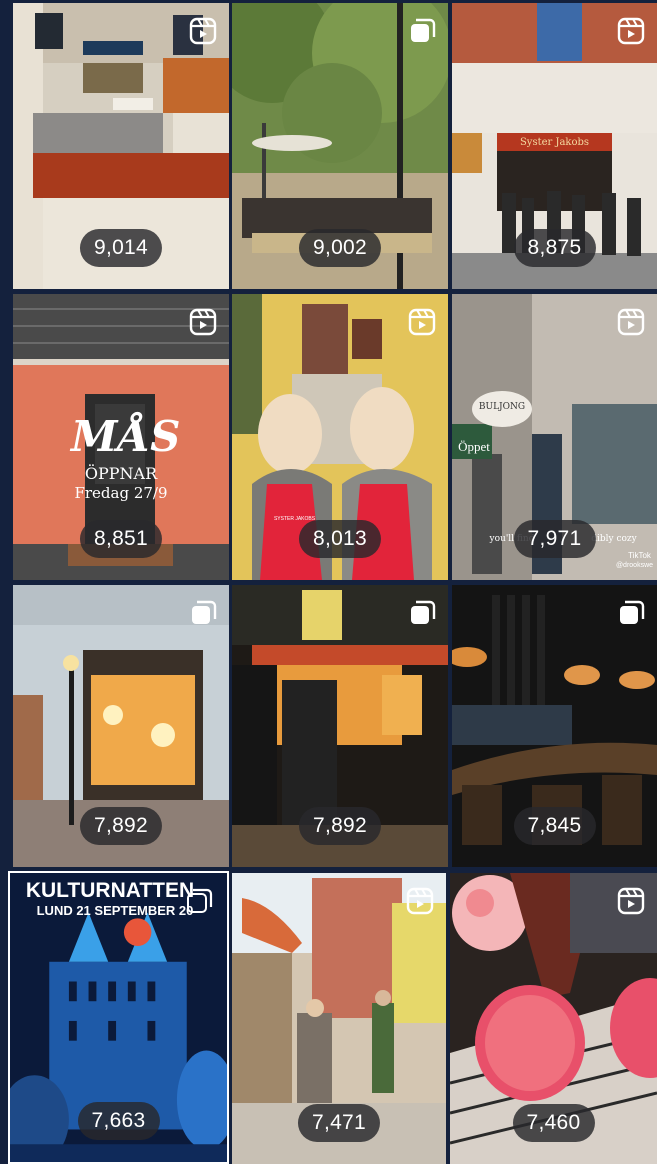 Image resolution: width=657 pixels, height=1164 pixels. Describe the element at coordinates (554, 248) in the screenshot. I see `view-count-badge: 8,875` at that location.